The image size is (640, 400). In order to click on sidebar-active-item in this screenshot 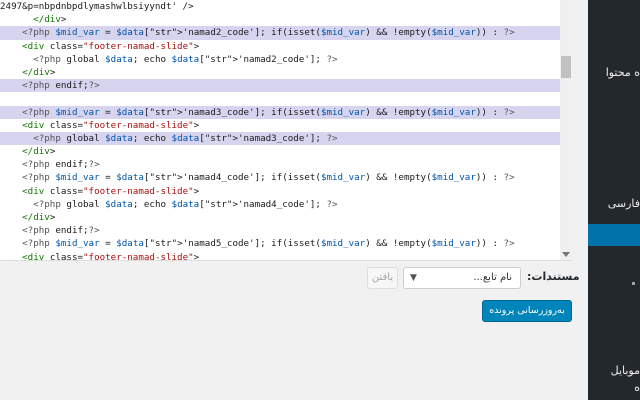, I will do `click(614, 235)`.